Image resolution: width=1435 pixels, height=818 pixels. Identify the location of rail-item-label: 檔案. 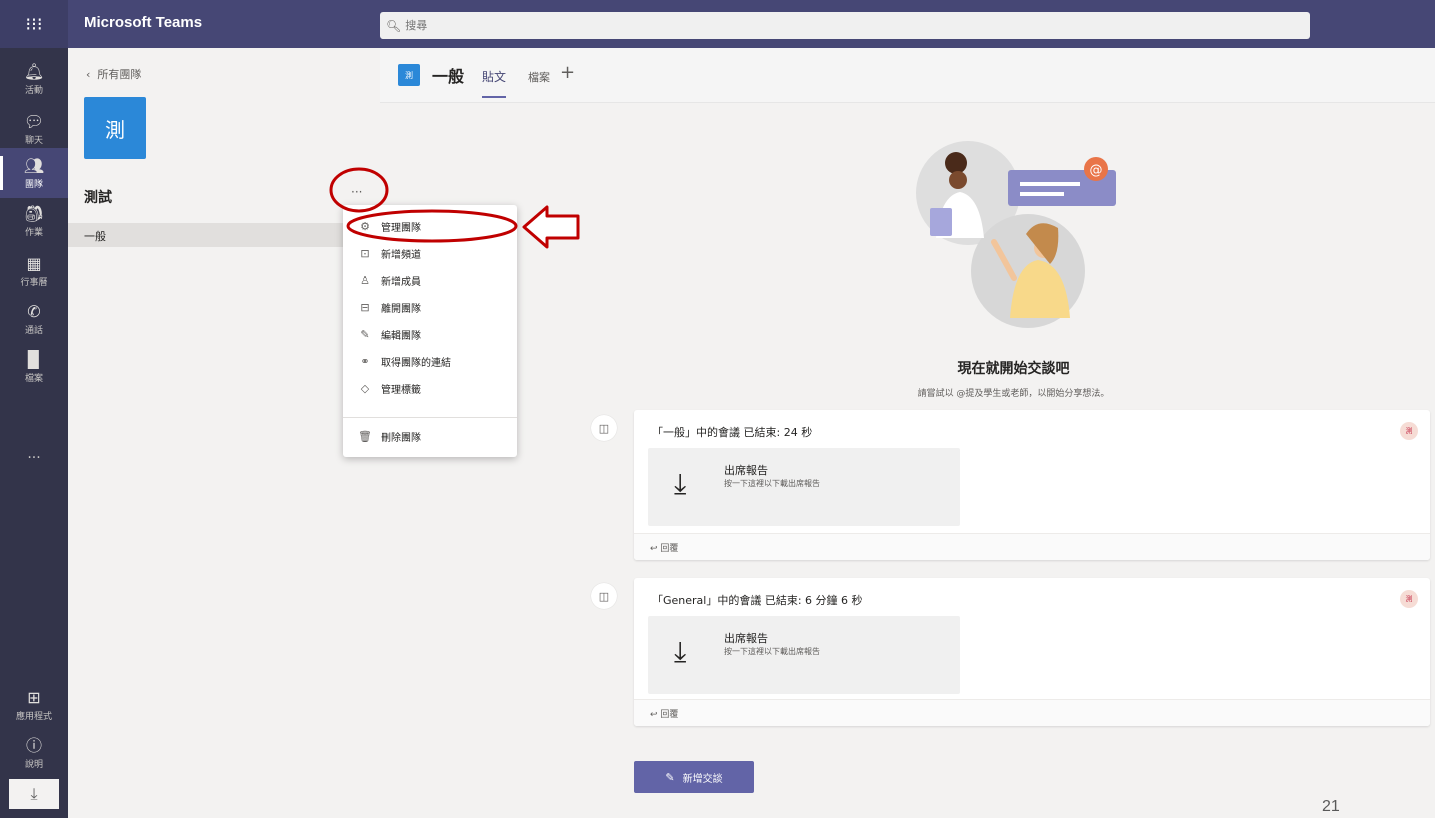
(33, 378).